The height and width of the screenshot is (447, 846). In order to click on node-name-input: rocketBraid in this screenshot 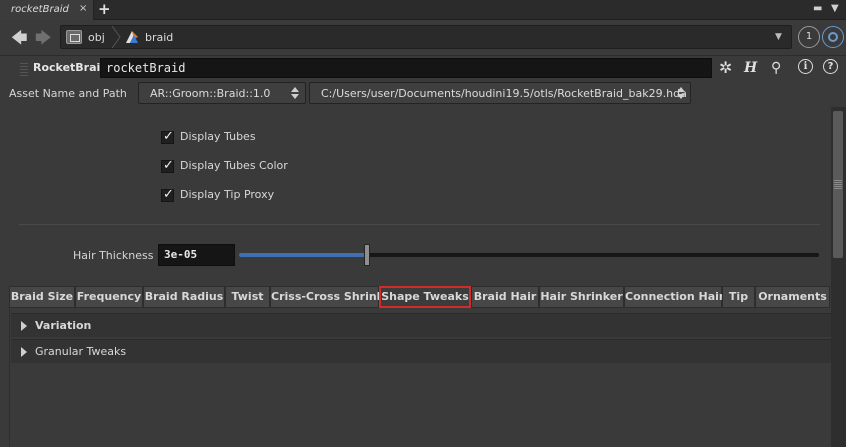, I will do `click(406, 68)`.